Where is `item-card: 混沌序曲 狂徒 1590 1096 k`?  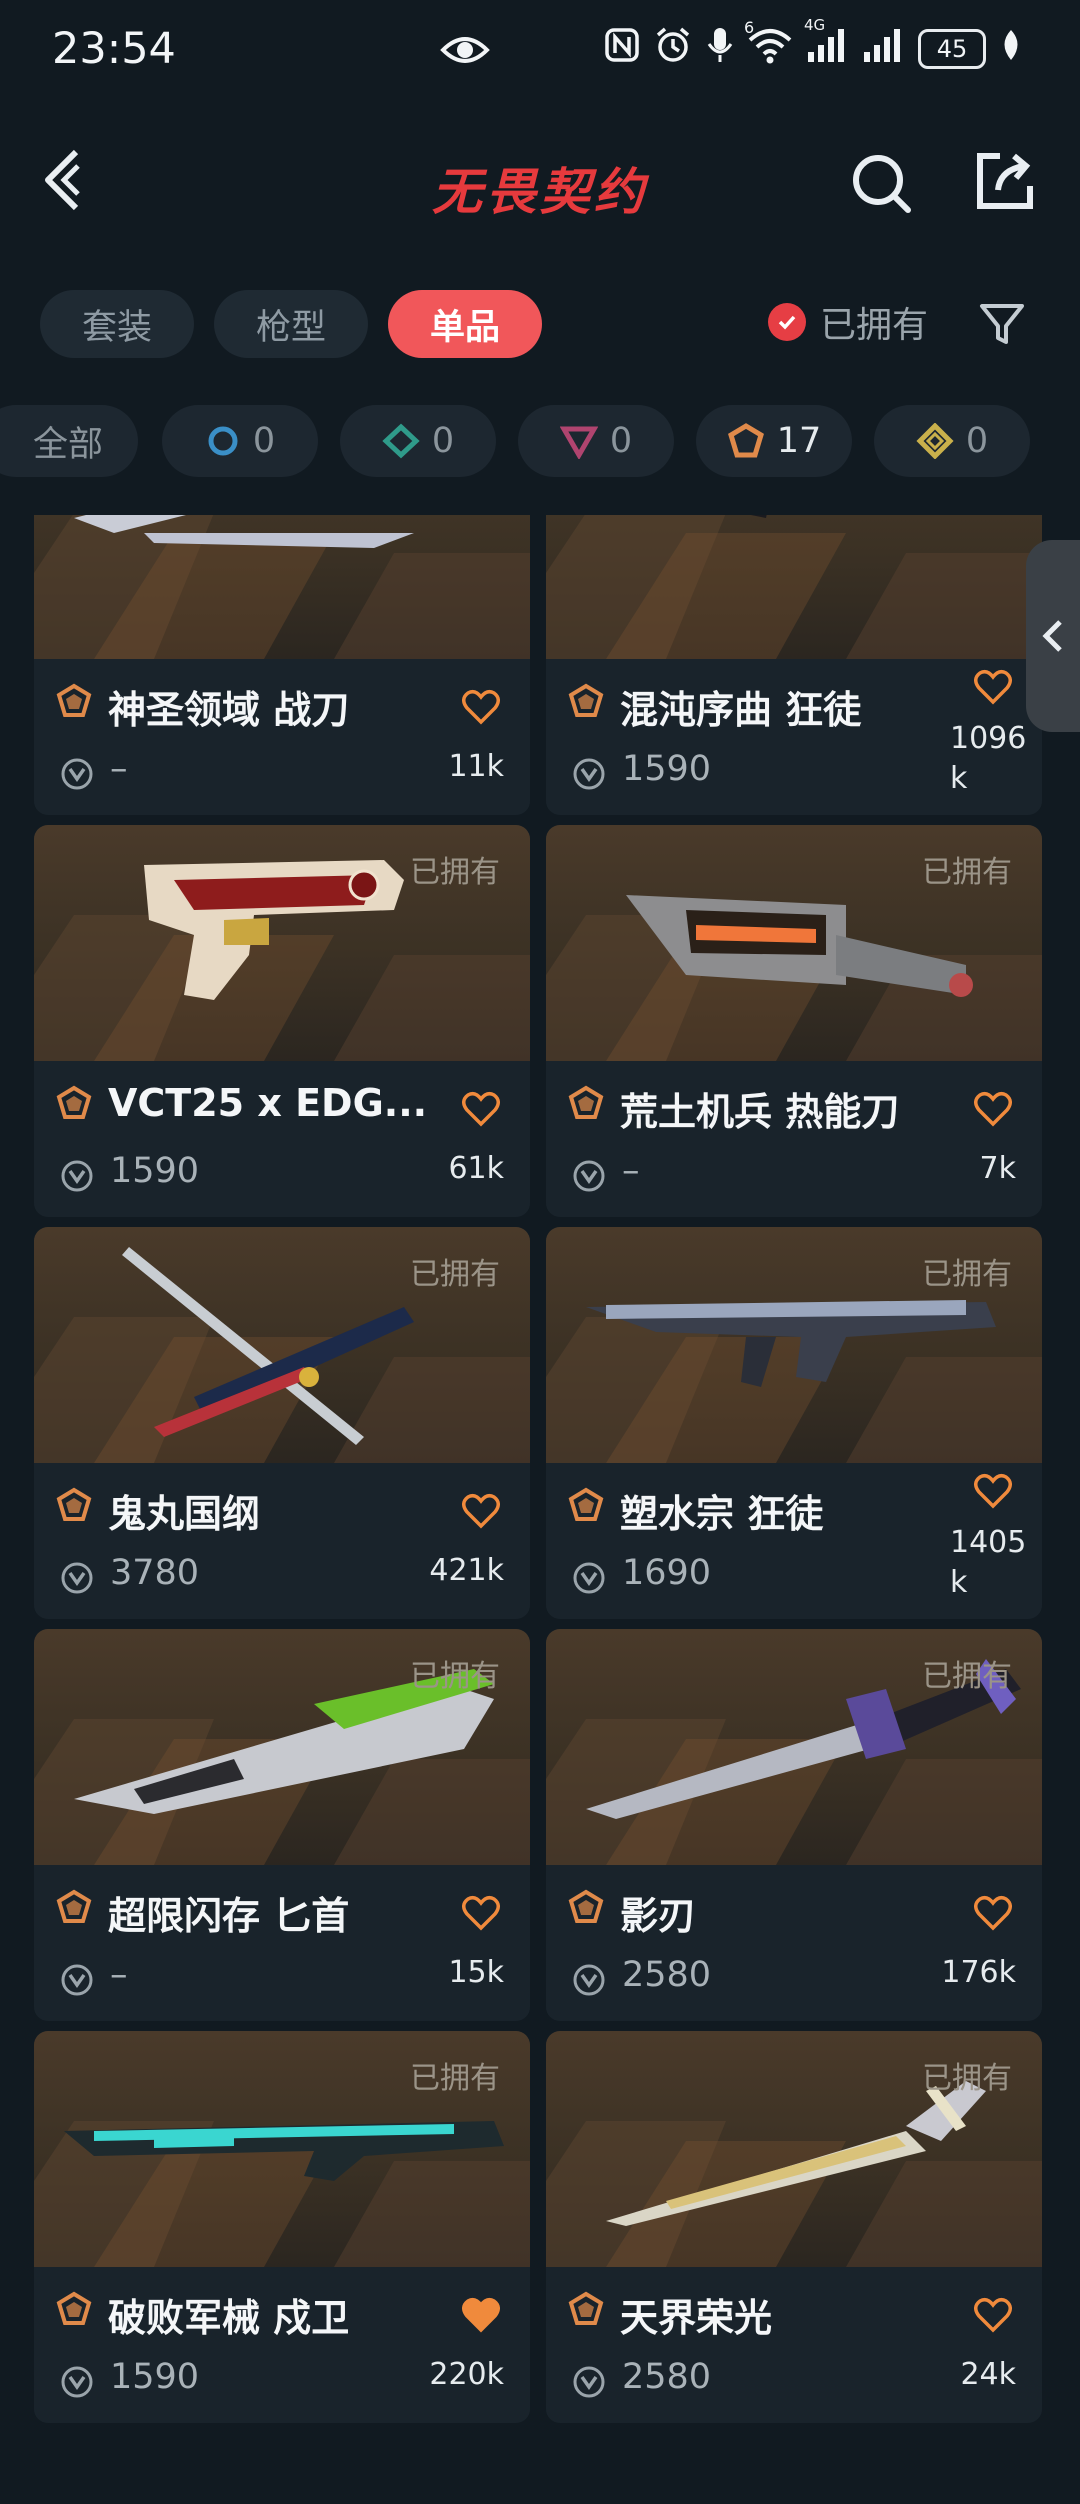 item-card: 混沌序曲 狂徒 1590 1096 k is located at coordinates (794, 665).